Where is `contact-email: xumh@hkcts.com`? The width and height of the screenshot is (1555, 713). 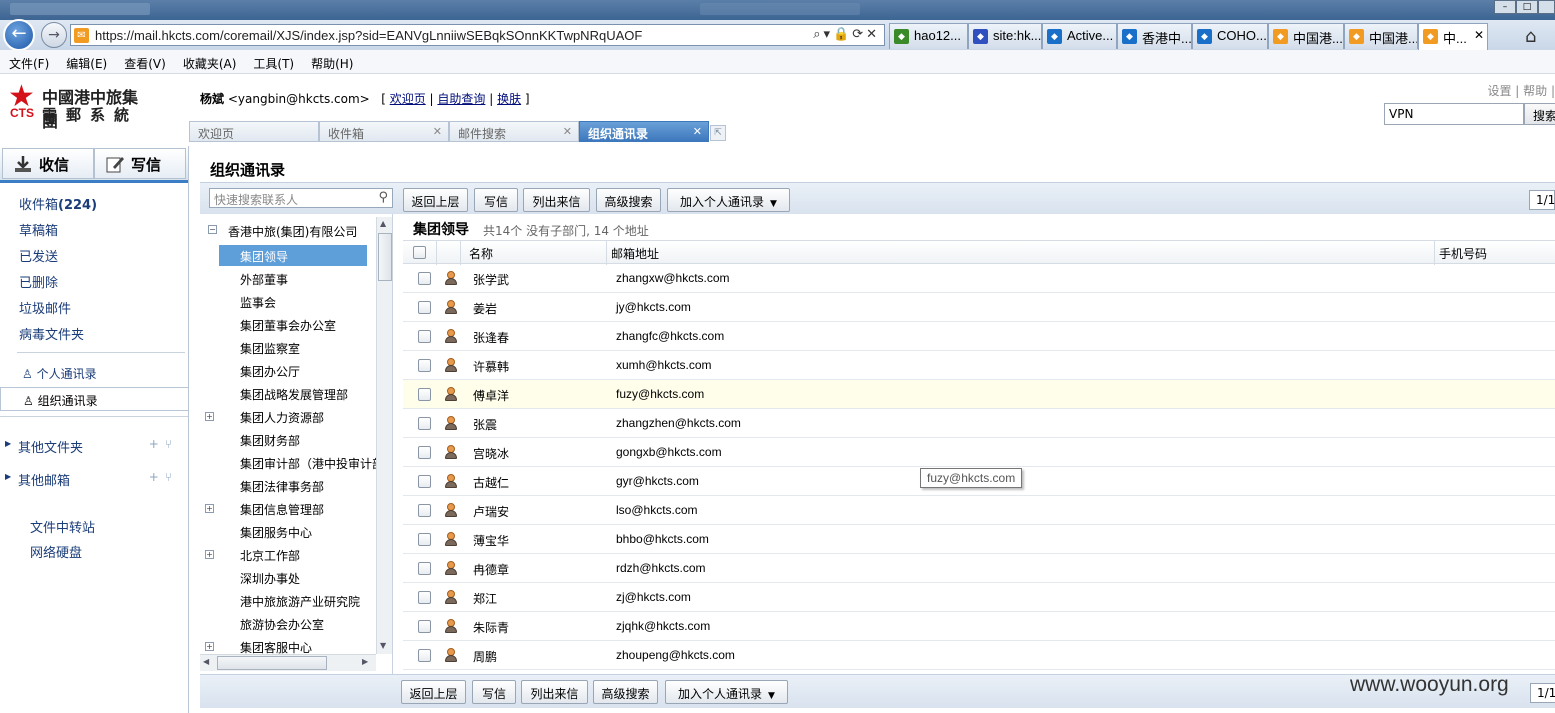 contact-email: xumh@hkcts.com is located at coordinates (664, 365).